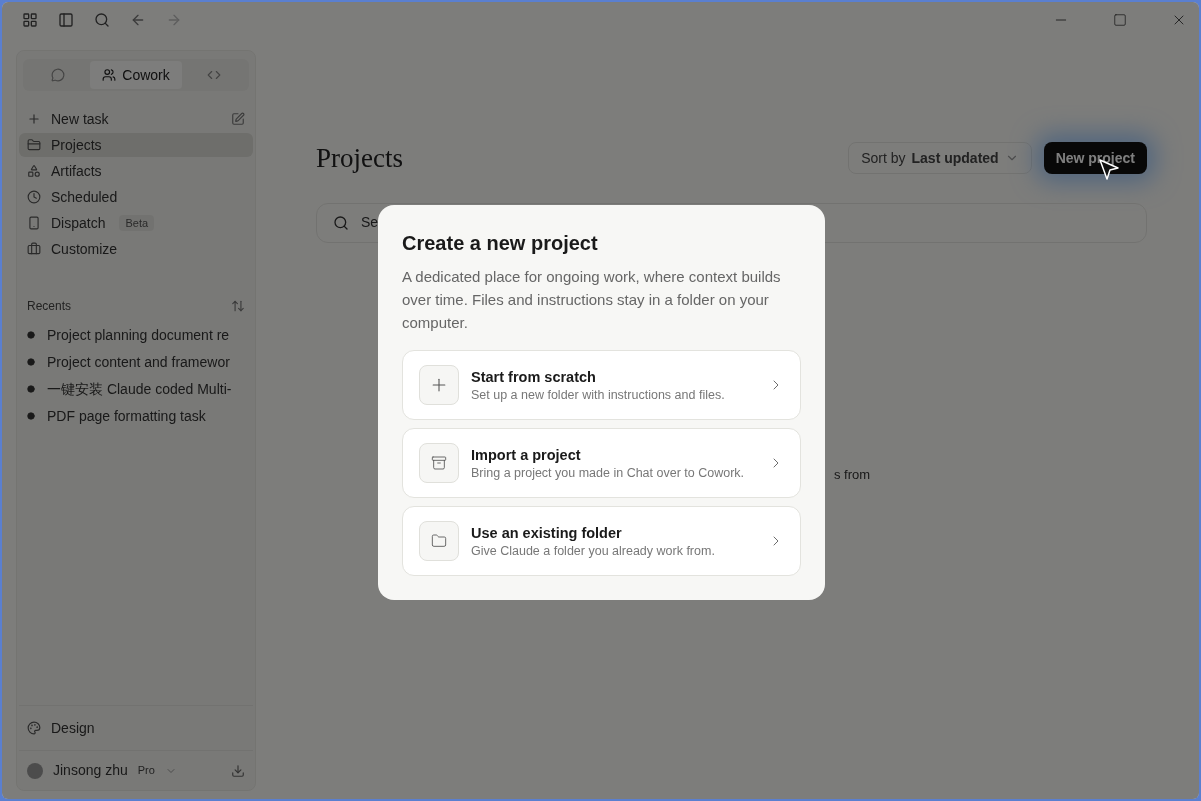 The image size is (1201, 801). Describe the element at coordinates (35, 770) in the screenshot. I see `avatar` at that location.